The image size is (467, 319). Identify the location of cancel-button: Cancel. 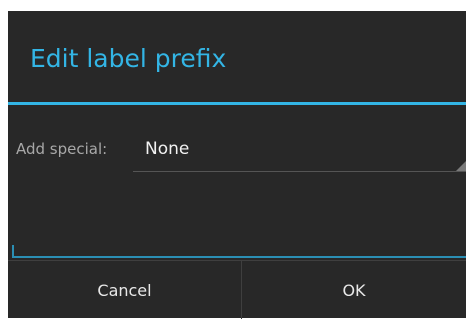
(124, 290).